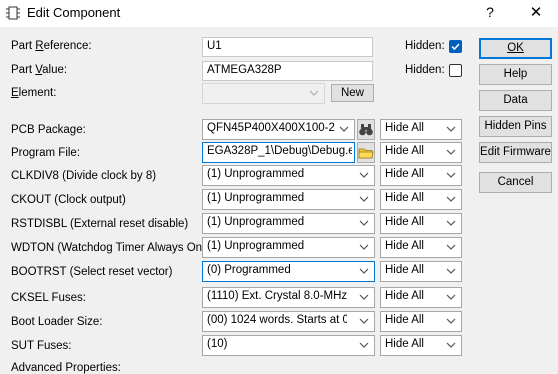 The image size is (558, 374). Describe the element at coordinates (46, 153) in the screenshot. I see `property-label: Program File:` at that location.